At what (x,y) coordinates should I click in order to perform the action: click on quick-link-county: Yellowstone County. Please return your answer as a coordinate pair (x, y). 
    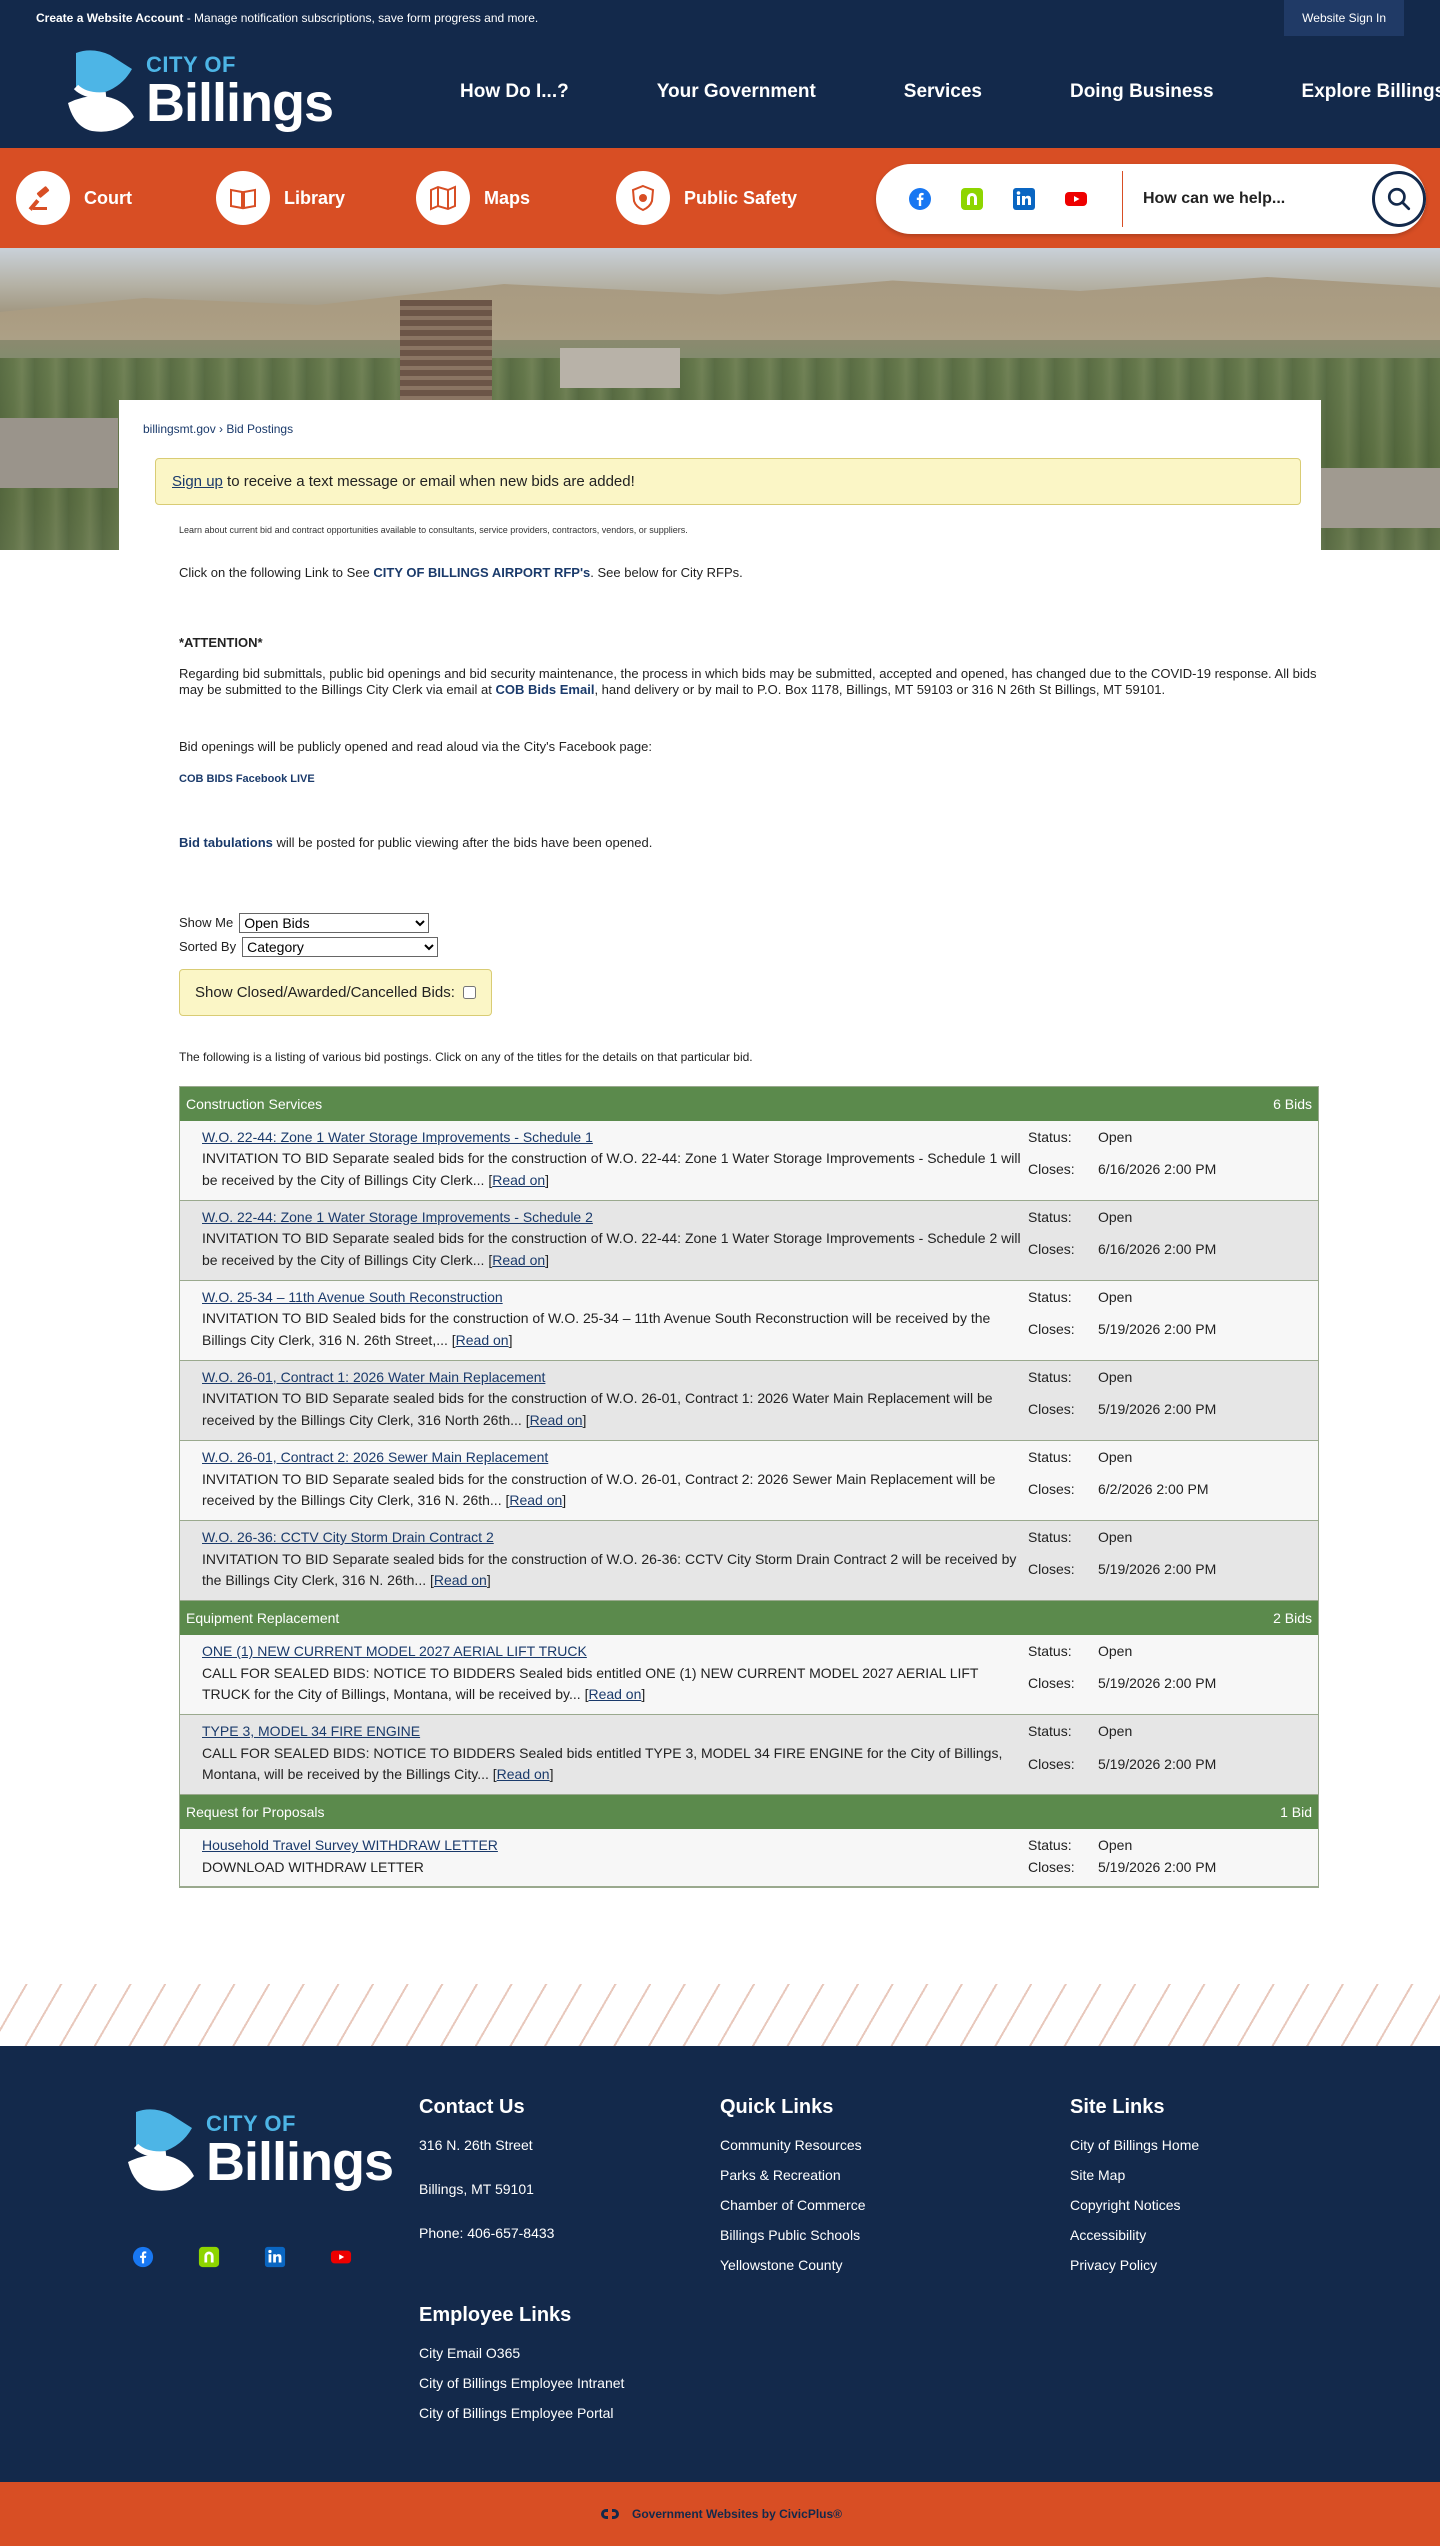
    Looking at the image, I should click on (793, 2265).